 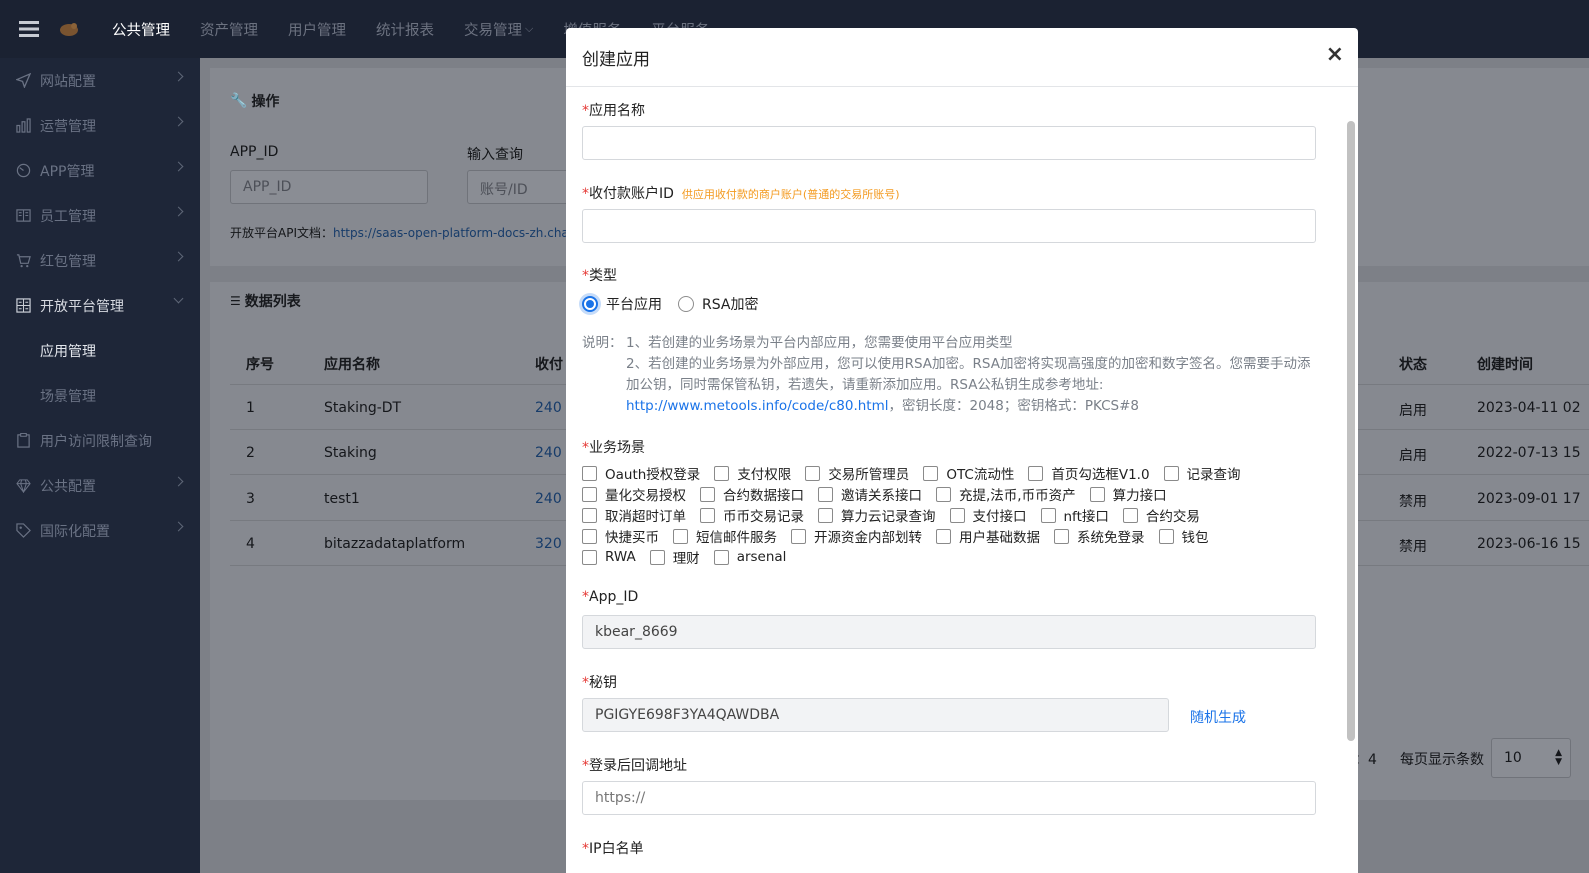 I want to click on sidebar-item-operations: 运营管理, so click(x=100, y=125).